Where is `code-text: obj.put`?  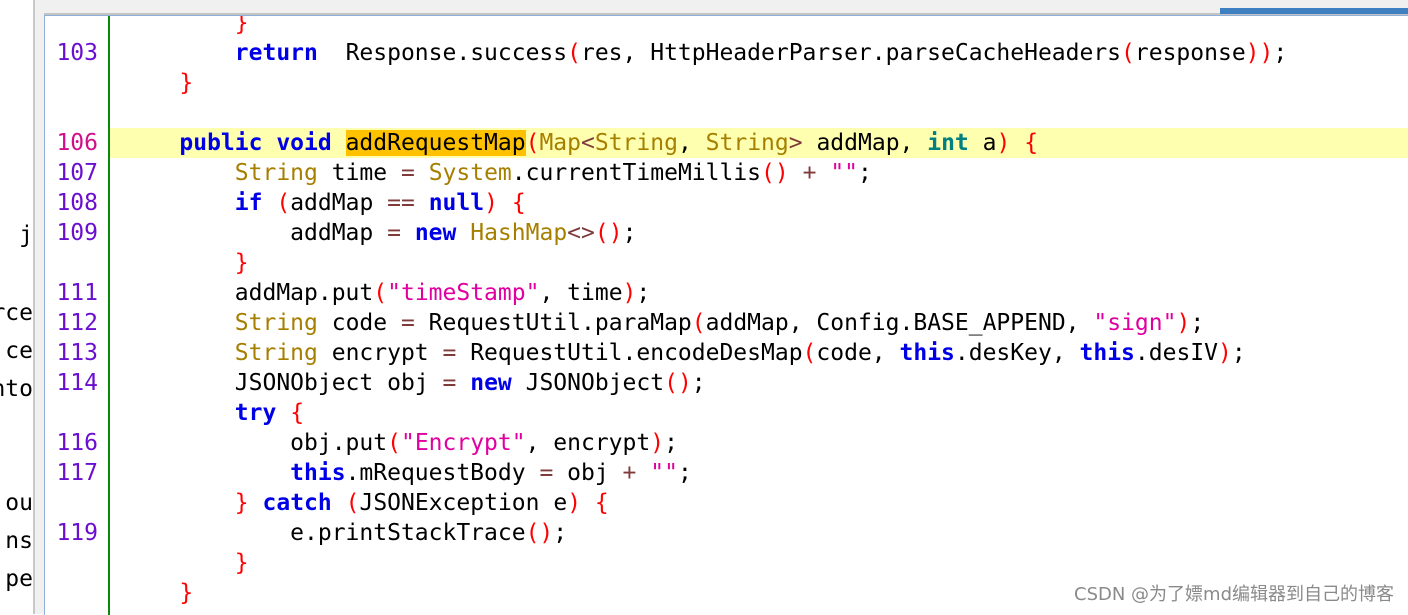 code-text: obj.put is located at coordinates (339, 443).